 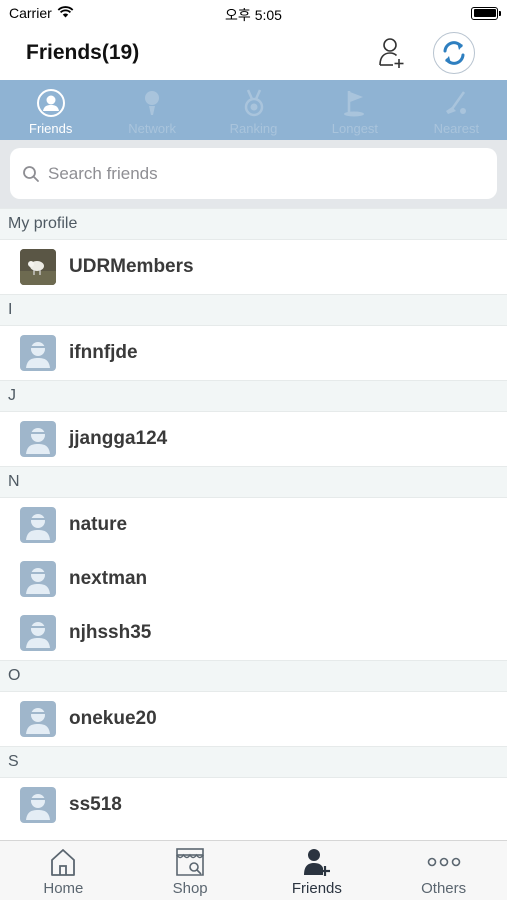 I want to click on tab-ranking: Ranking, so click(x=253, y=110).